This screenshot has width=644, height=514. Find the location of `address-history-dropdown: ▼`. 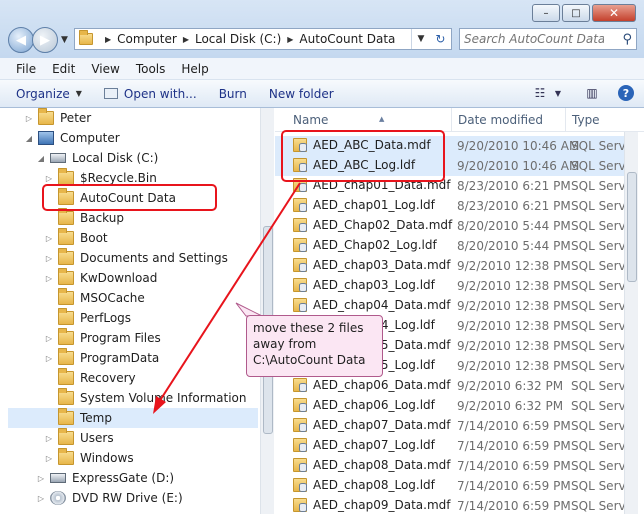

address-history-dropdown: ▼ is located at coordinates (421, 39).